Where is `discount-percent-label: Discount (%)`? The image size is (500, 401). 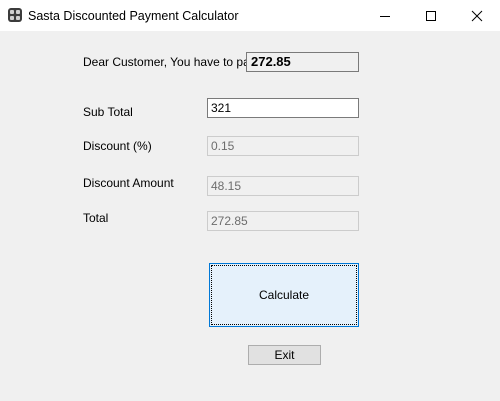 discount-percent-label: Discount (%) is located at coordinates (117, 146).